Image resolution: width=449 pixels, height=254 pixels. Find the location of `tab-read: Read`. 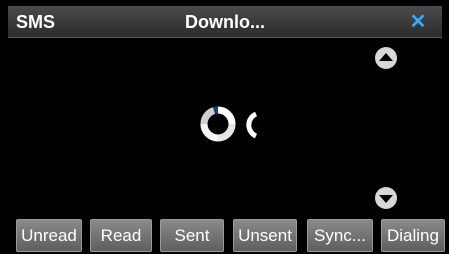

tab-read: Read is located at coordinates (121, 235).